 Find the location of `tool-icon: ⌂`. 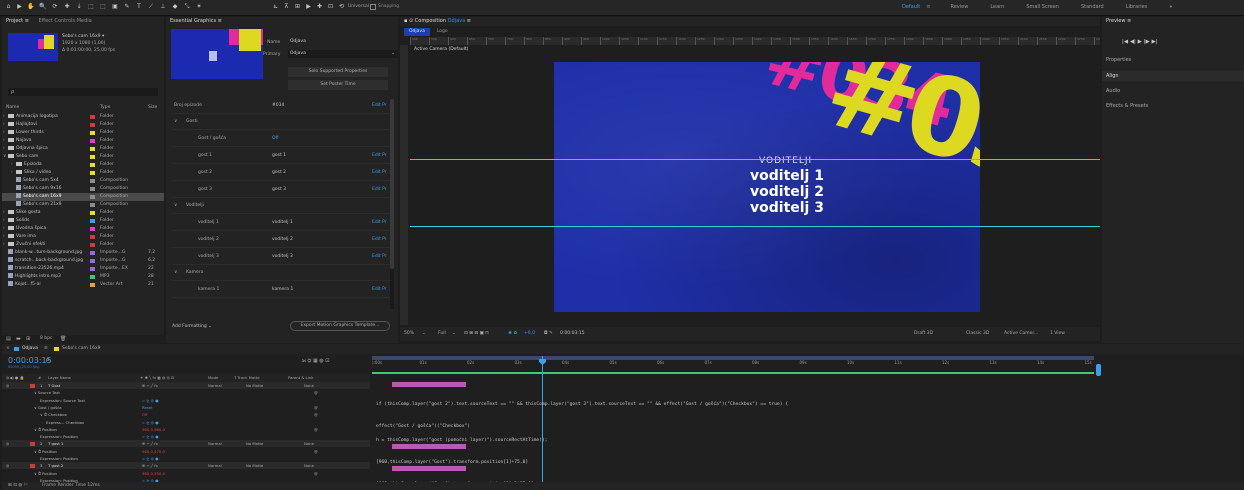

tool-icon: ⌂ is located at coordinates (8, 7).